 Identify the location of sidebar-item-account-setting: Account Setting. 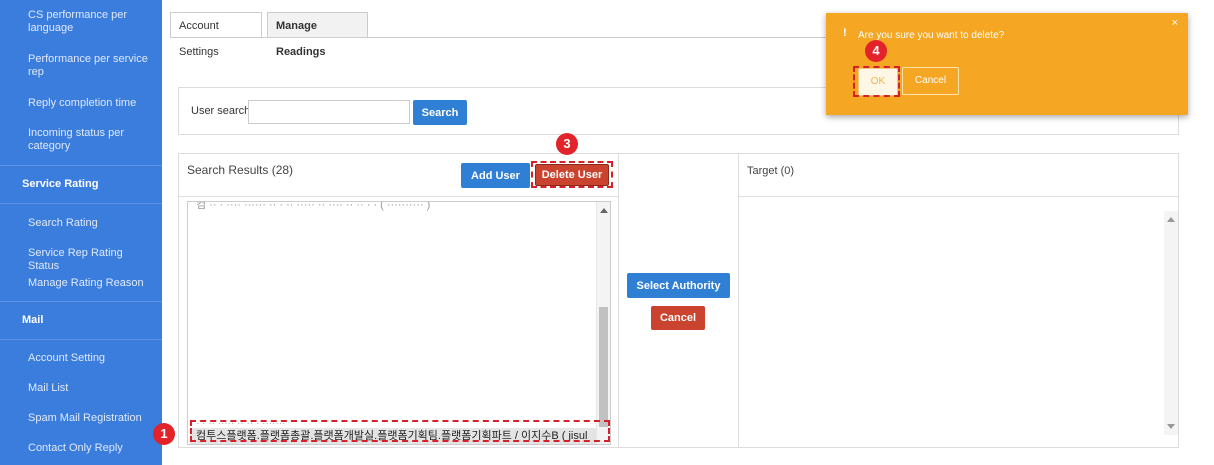
(92, 358).